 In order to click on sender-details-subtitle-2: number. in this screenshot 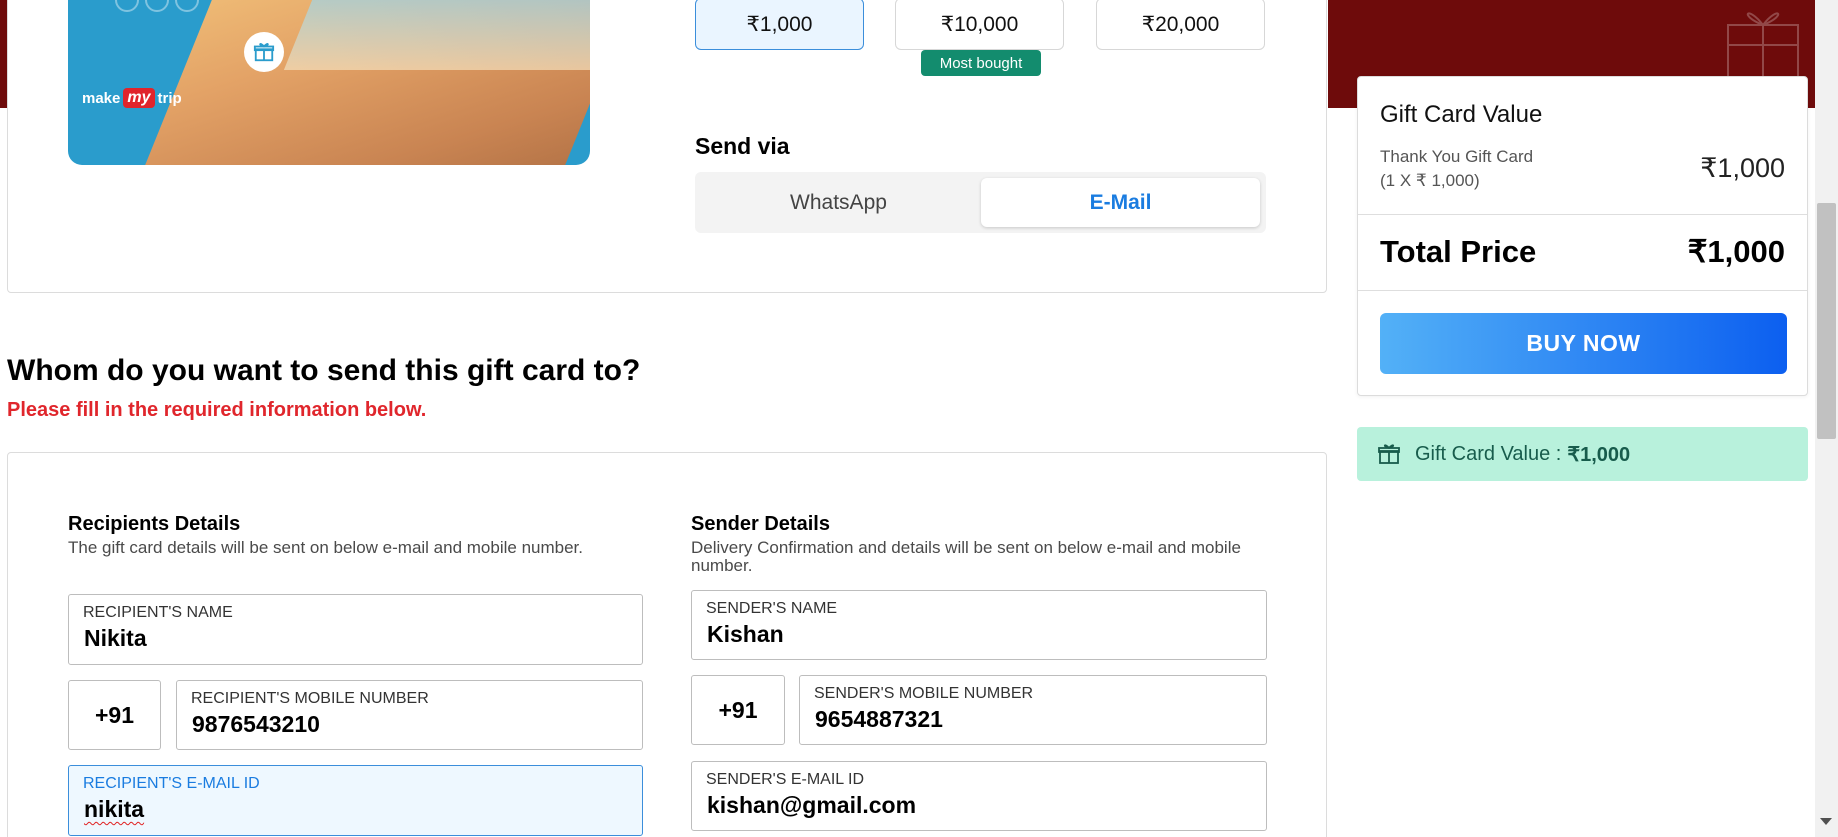, I will do `click(722, 565)`.